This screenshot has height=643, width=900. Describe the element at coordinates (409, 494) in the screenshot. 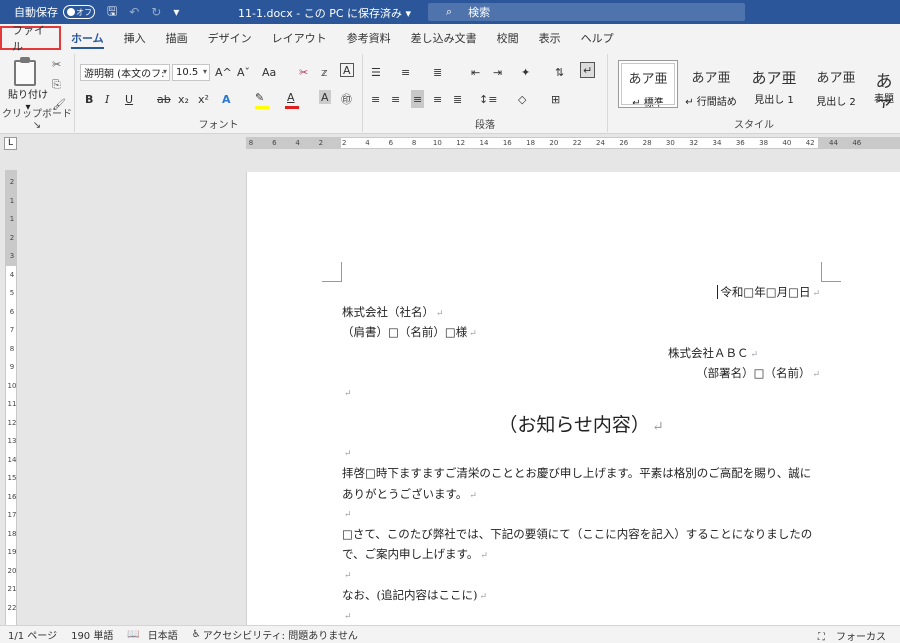

I see `paragraph-1-line-2: ありがとうございます。 ↵` at that location.